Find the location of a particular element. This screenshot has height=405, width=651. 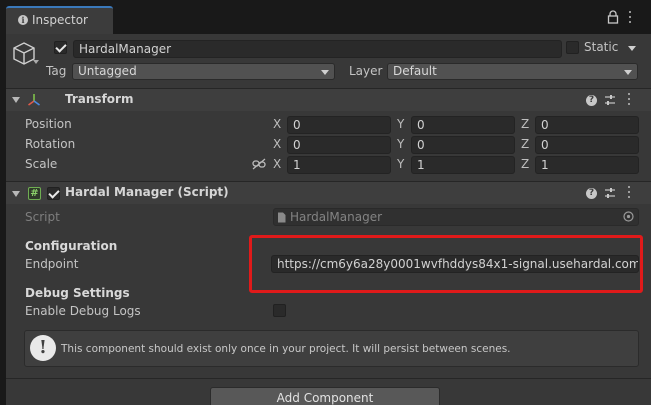

tag-label: Tag is located at coordinates (56, 71).